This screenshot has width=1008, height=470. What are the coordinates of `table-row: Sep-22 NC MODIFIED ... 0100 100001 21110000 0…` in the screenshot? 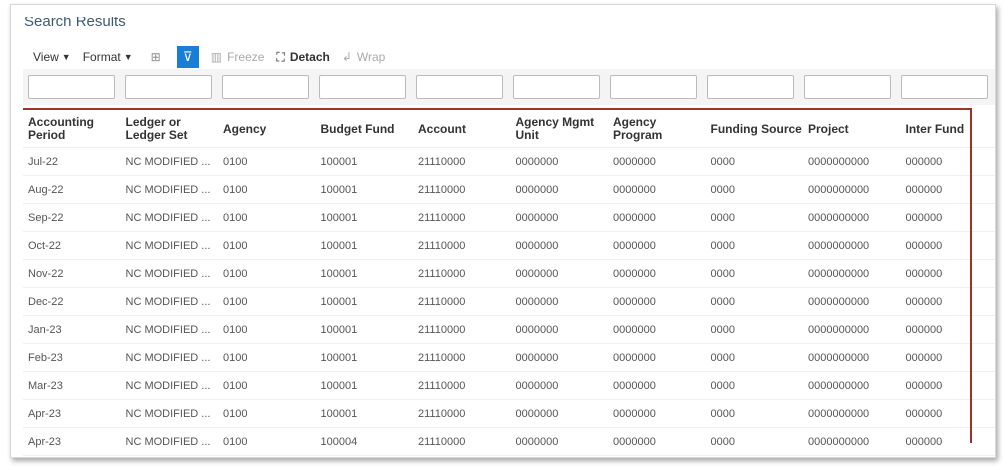 It's located at (509, 217).